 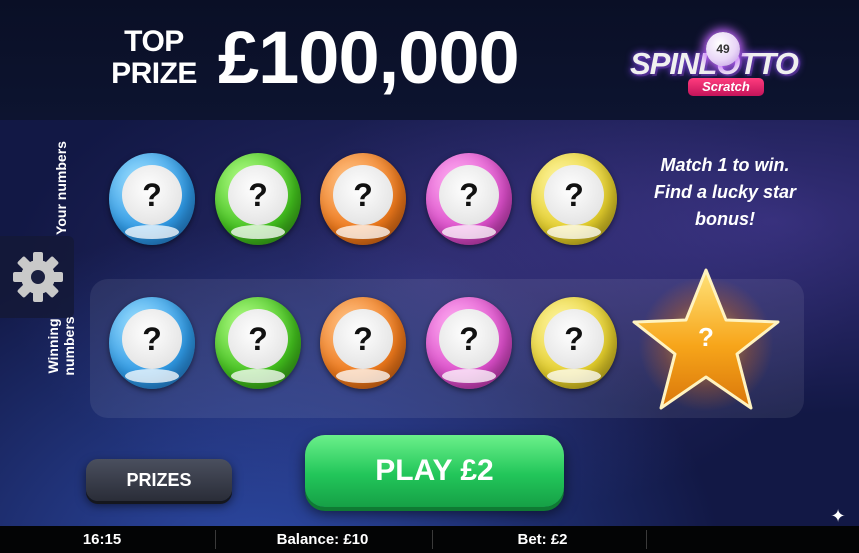 What do you see at coordinates (322, 539) in the screenshot?
I see `balance: Balance: £10` at bounding box center [322, 539].